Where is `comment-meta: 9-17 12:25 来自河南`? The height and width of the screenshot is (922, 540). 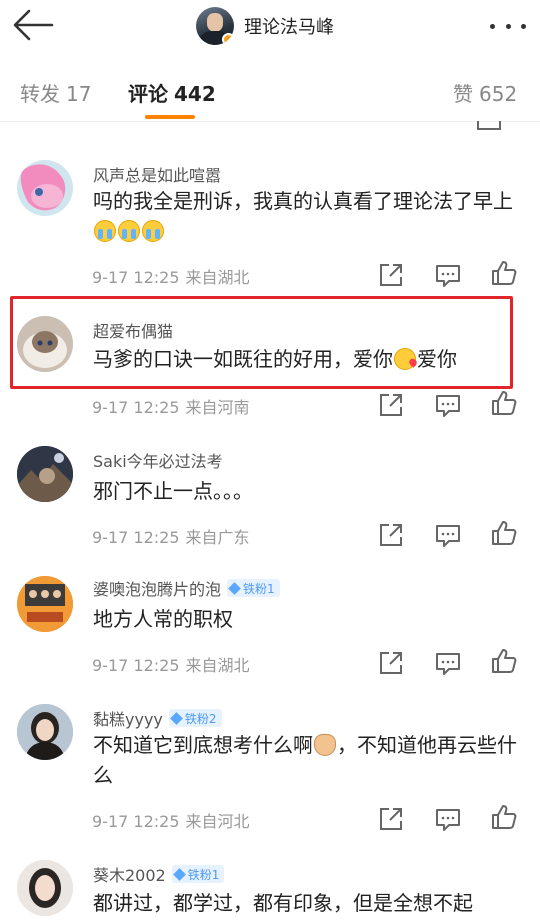
comment-meta: 9-17 12:25 来自河南 is located at coordinates (171, 406).